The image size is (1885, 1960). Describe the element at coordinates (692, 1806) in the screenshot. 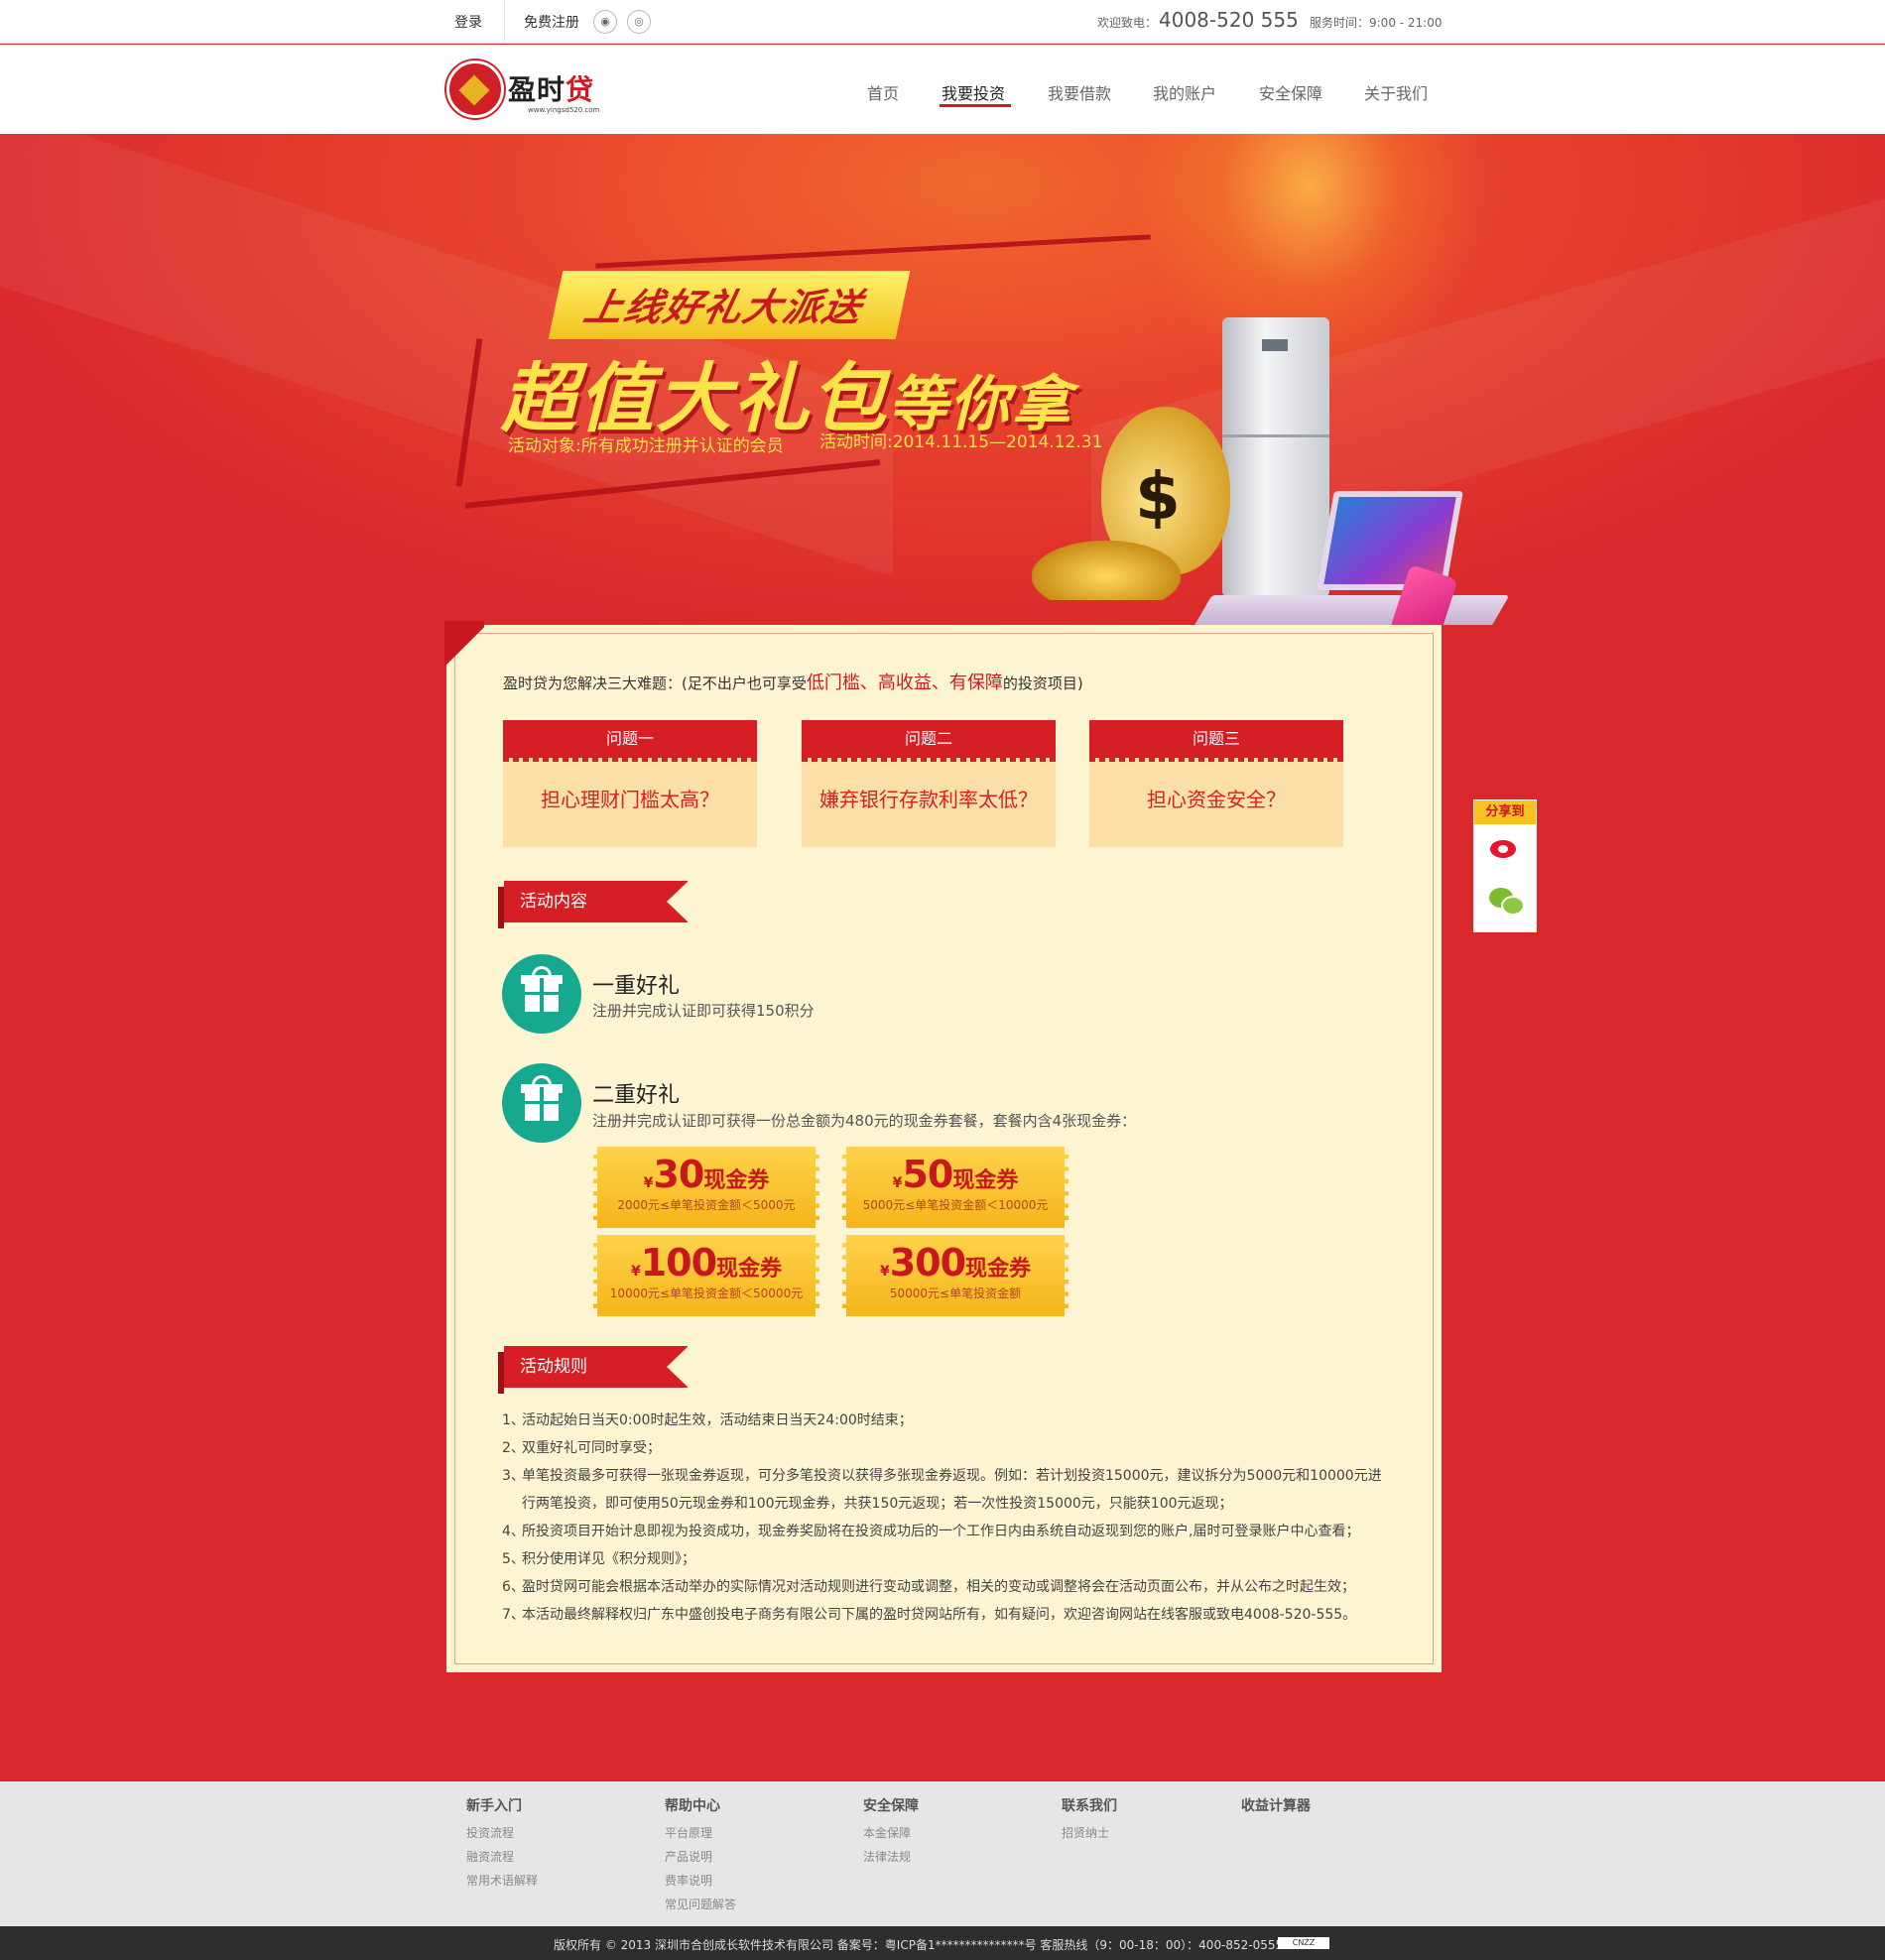

I see `footer-col-title: 帮助中心` at that location.